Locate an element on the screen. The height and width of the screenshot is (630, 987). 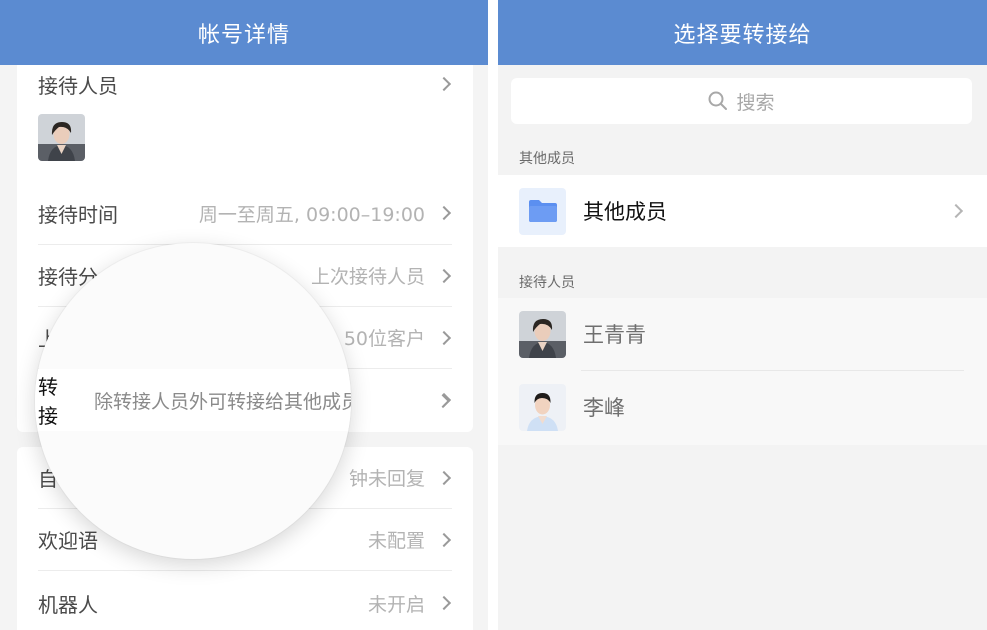
folder-tile is located at coordinates (542, 211).